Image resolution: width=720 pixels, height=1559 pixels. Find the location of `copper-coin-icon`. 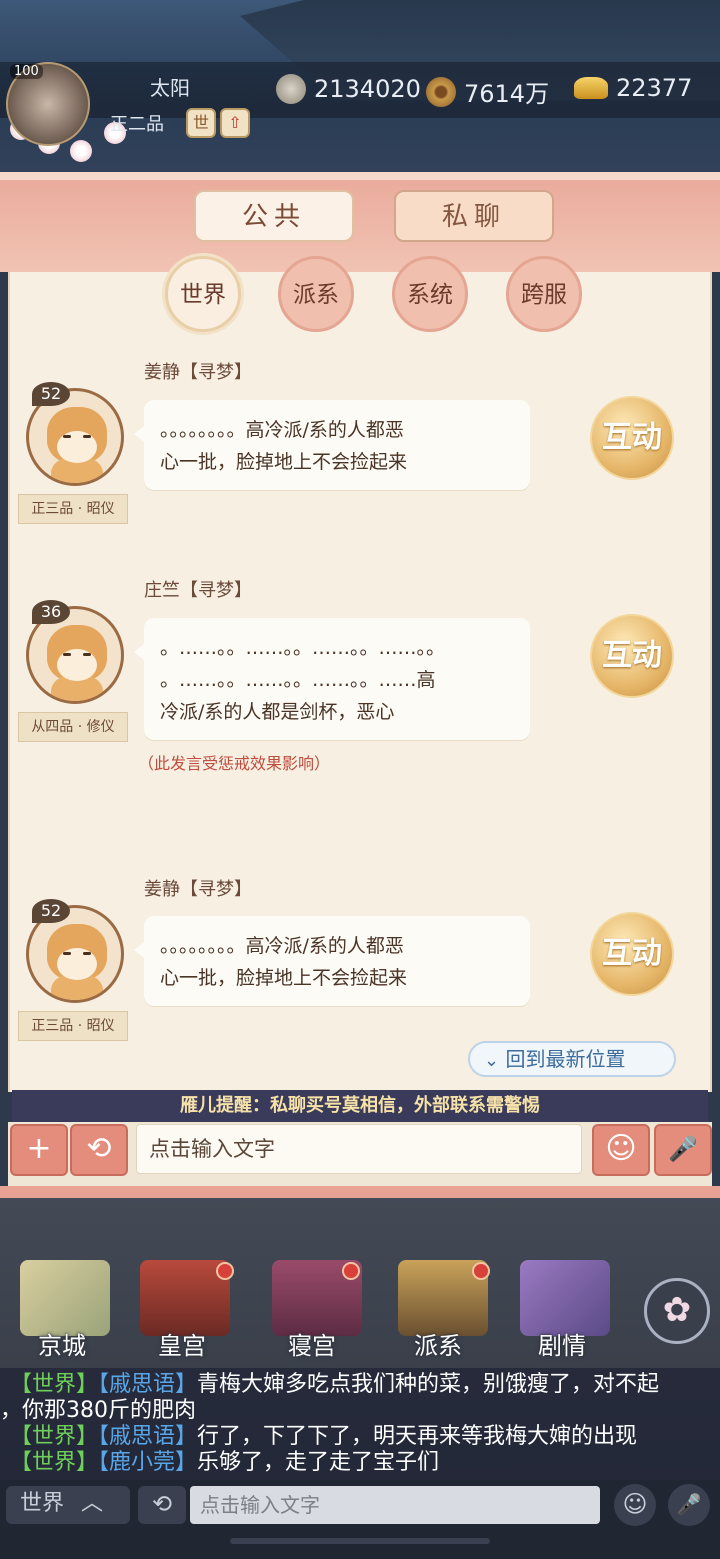

copper-coin-icon is located at coordinates (441, 91).